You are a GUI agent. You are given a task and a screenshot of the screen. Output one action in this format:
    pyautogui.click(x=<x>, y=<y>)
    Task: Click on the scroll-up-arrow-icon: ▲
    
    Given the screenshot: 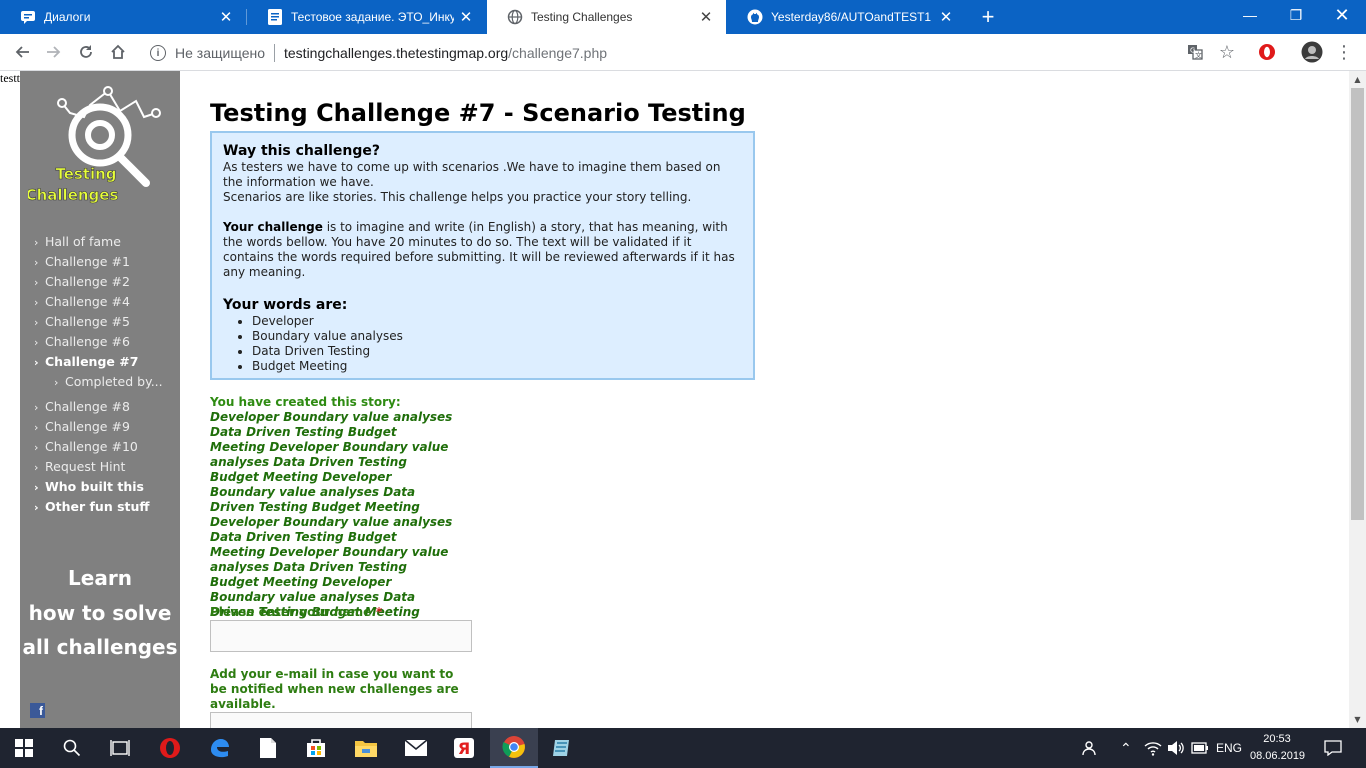 What is the action you would take?
    pyautogui.click(x=1357, y=79)
    